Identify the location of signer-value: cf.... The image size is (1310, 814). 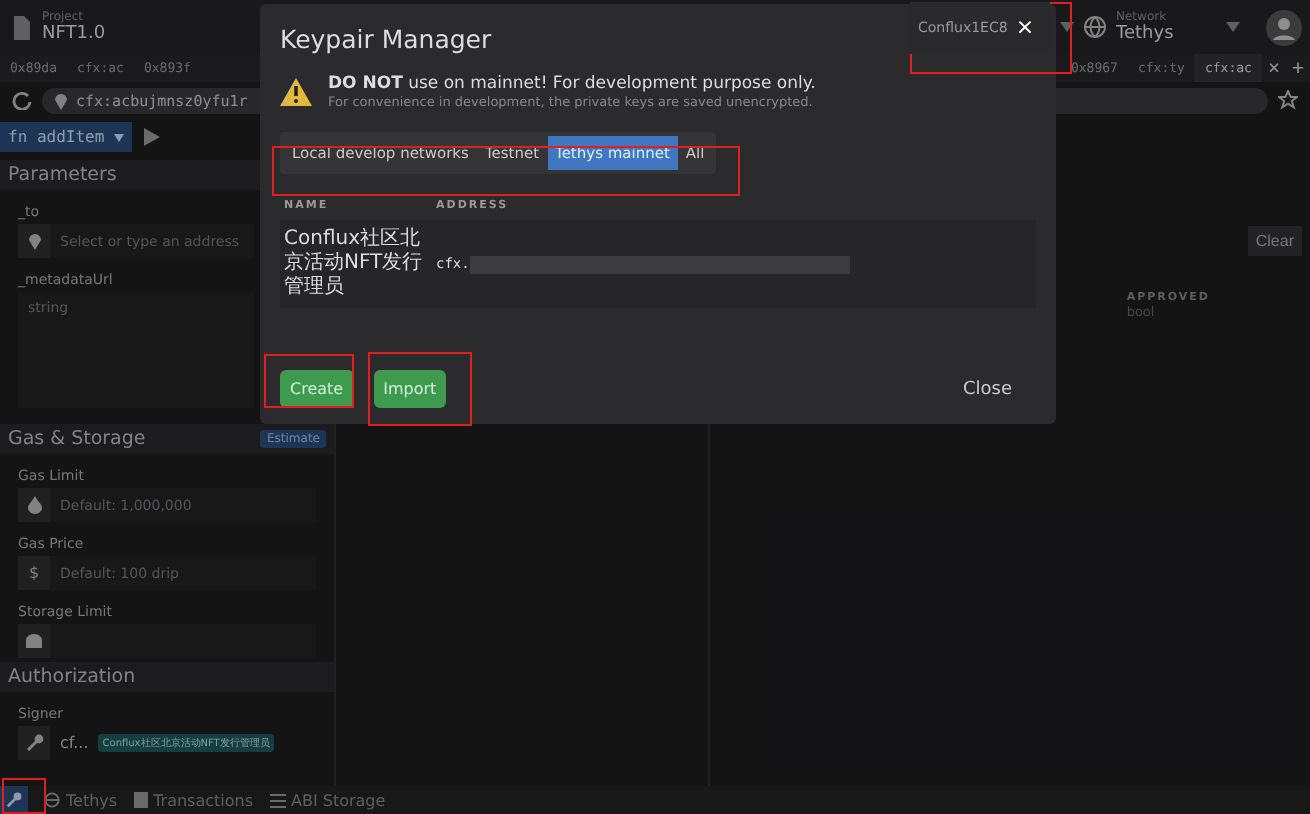
(74, 743).